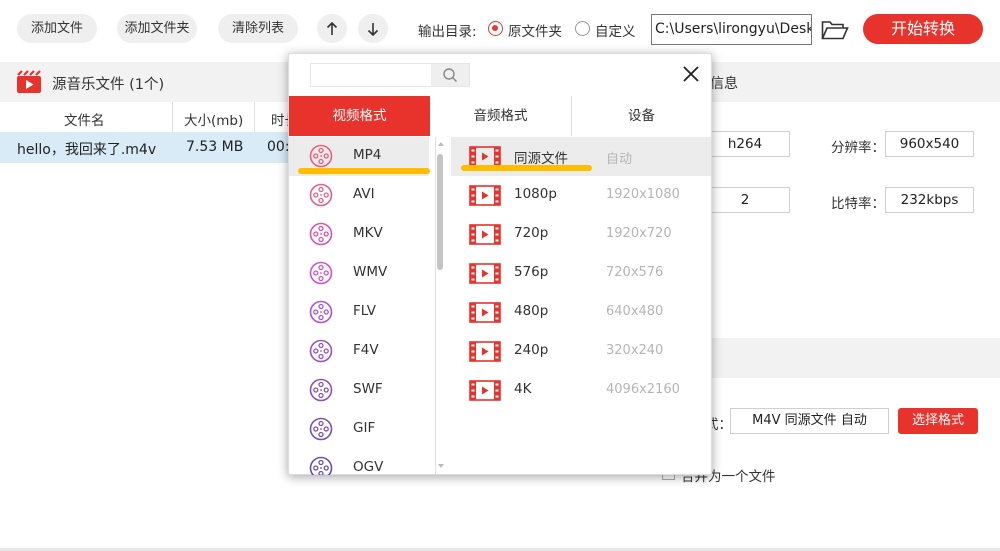 The height and width of the screenshot is (551, 1000). What do you see at coordinates (447, 32) in the screenshot?
I see `output-dir-label: 输出目录:` at bounding box center [447, 32].